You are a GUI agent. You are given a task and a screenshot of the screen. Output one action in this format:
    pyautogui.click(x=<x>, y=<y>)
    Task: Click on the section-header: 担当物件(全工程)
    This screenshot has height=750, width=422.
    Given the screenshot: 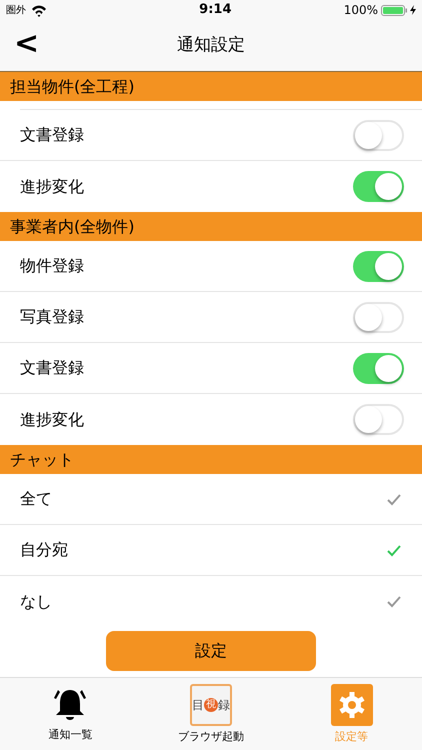 What is the action you would take?
    pyautogui.click(x=211, y=86)
    